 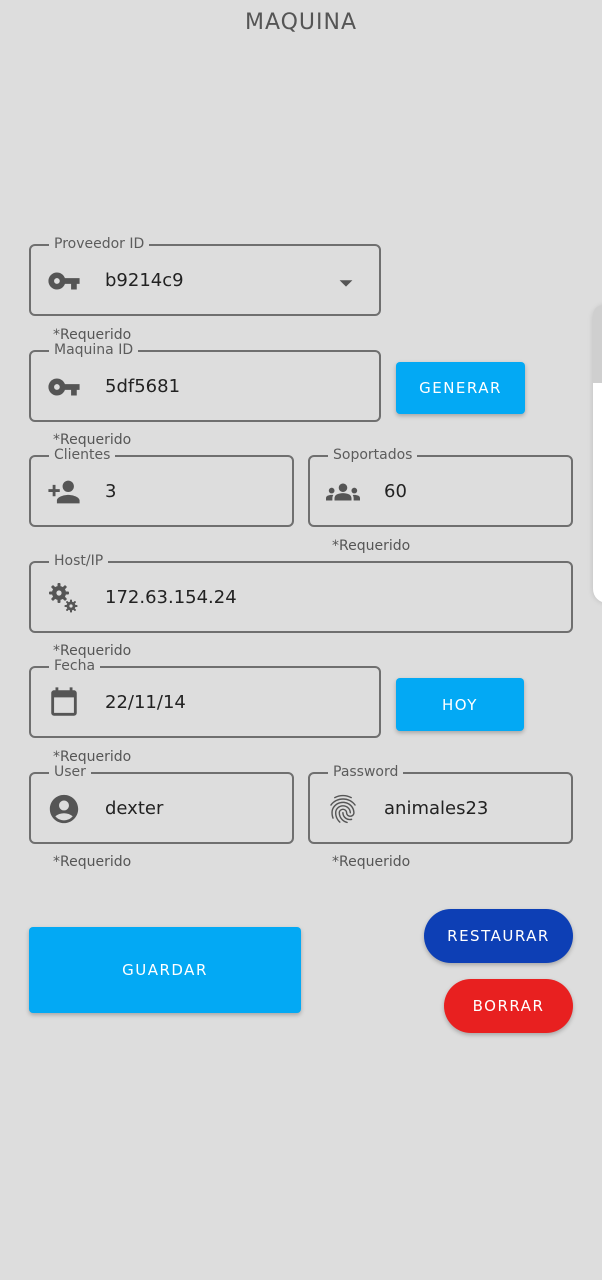 What do you see at coordinates (92, 651) in the screenshot?
I see `host-ip-hint: *Requerido` at bounding box center [92, 651].